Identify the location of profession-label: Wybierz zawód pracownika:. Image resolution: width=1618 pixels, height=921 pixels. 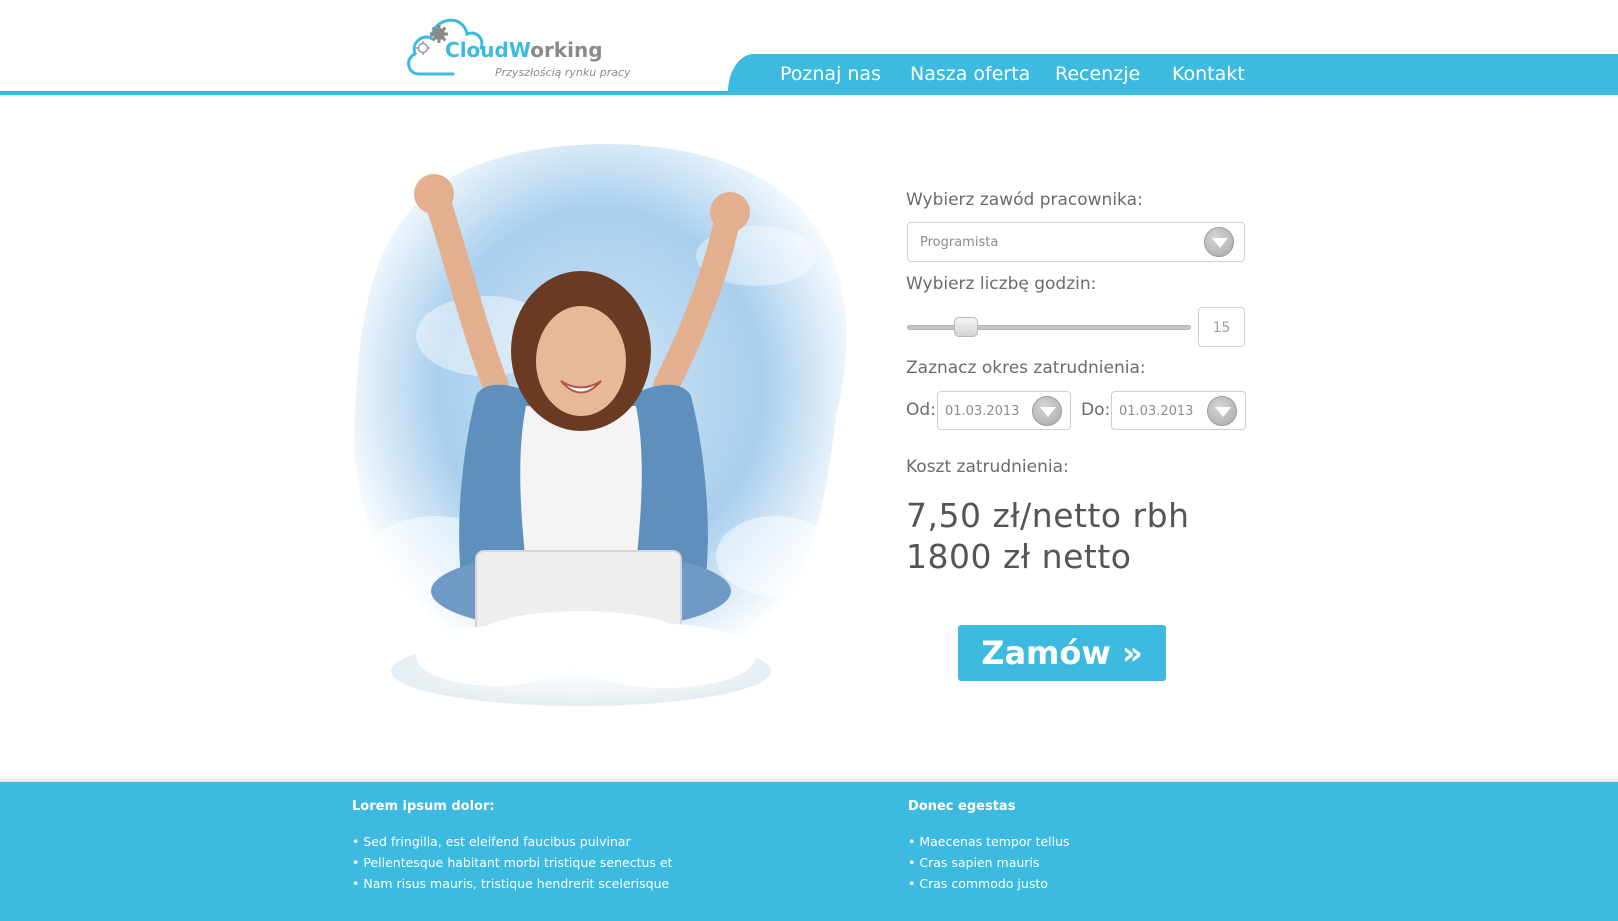
(1024, 200).